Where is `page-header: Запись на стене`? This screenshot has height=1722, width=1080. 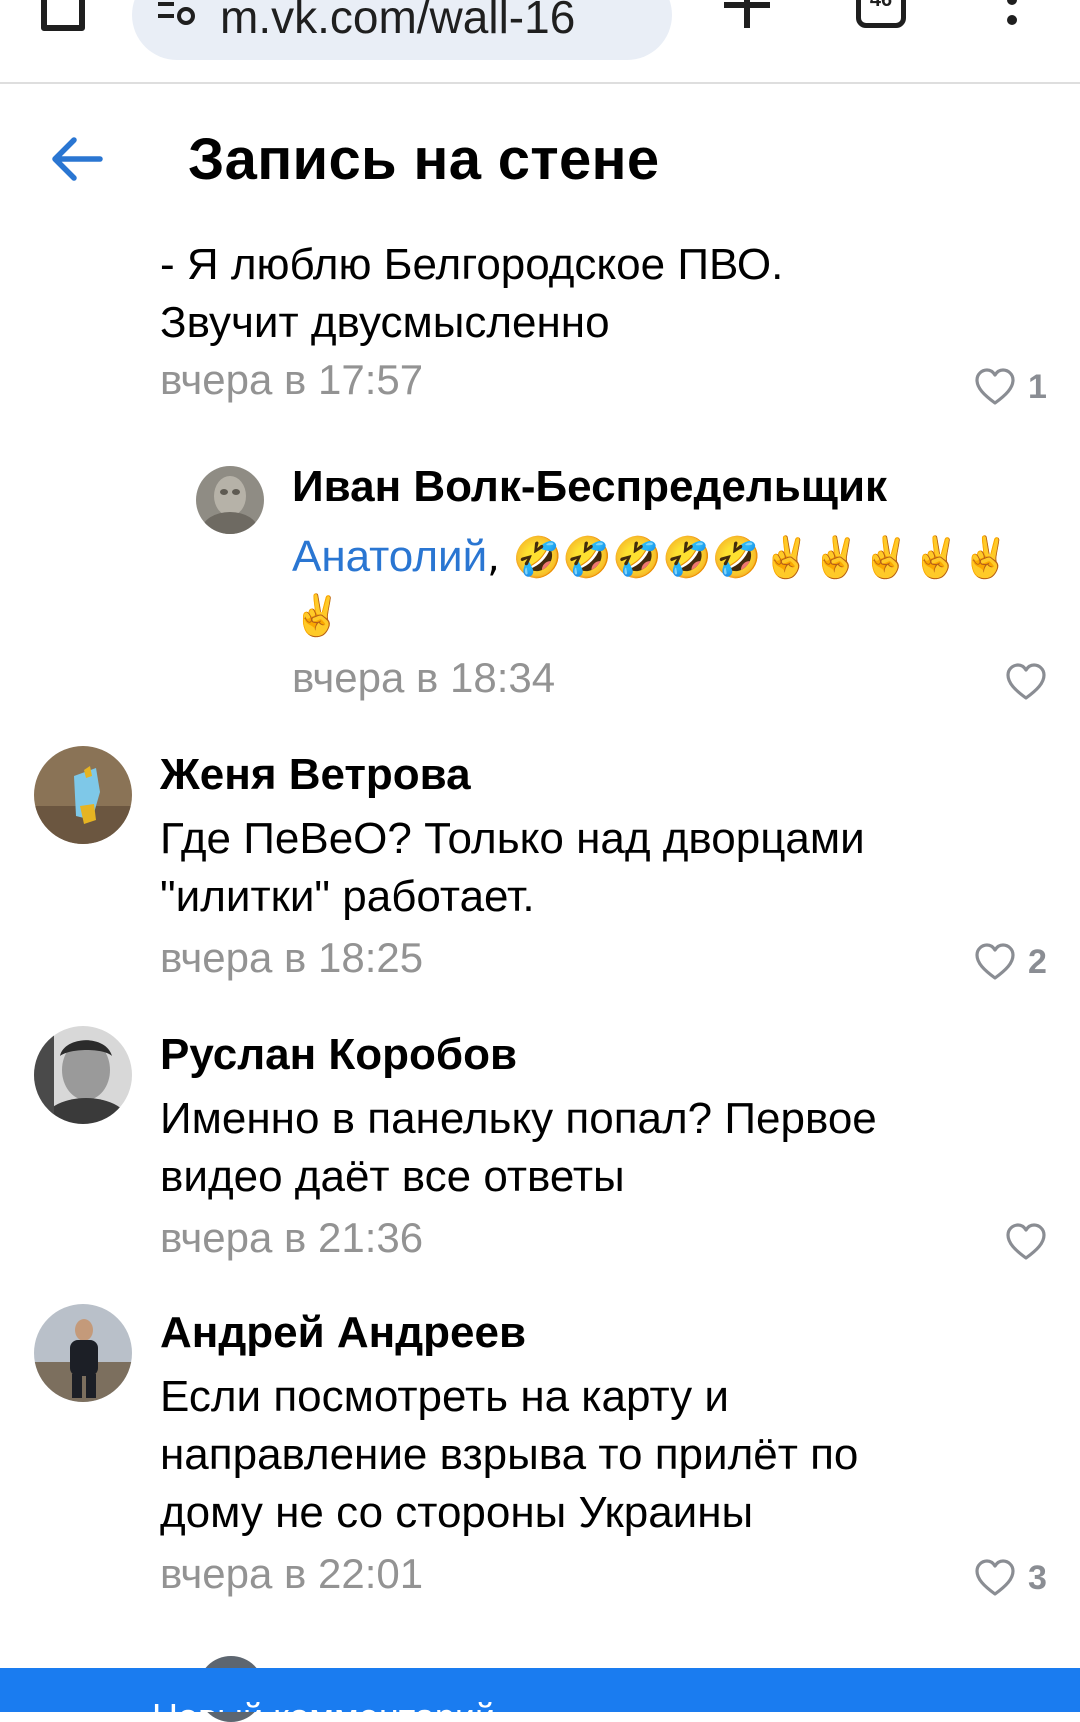
page-header: Запись на стене is located at coordinates (540, 159).